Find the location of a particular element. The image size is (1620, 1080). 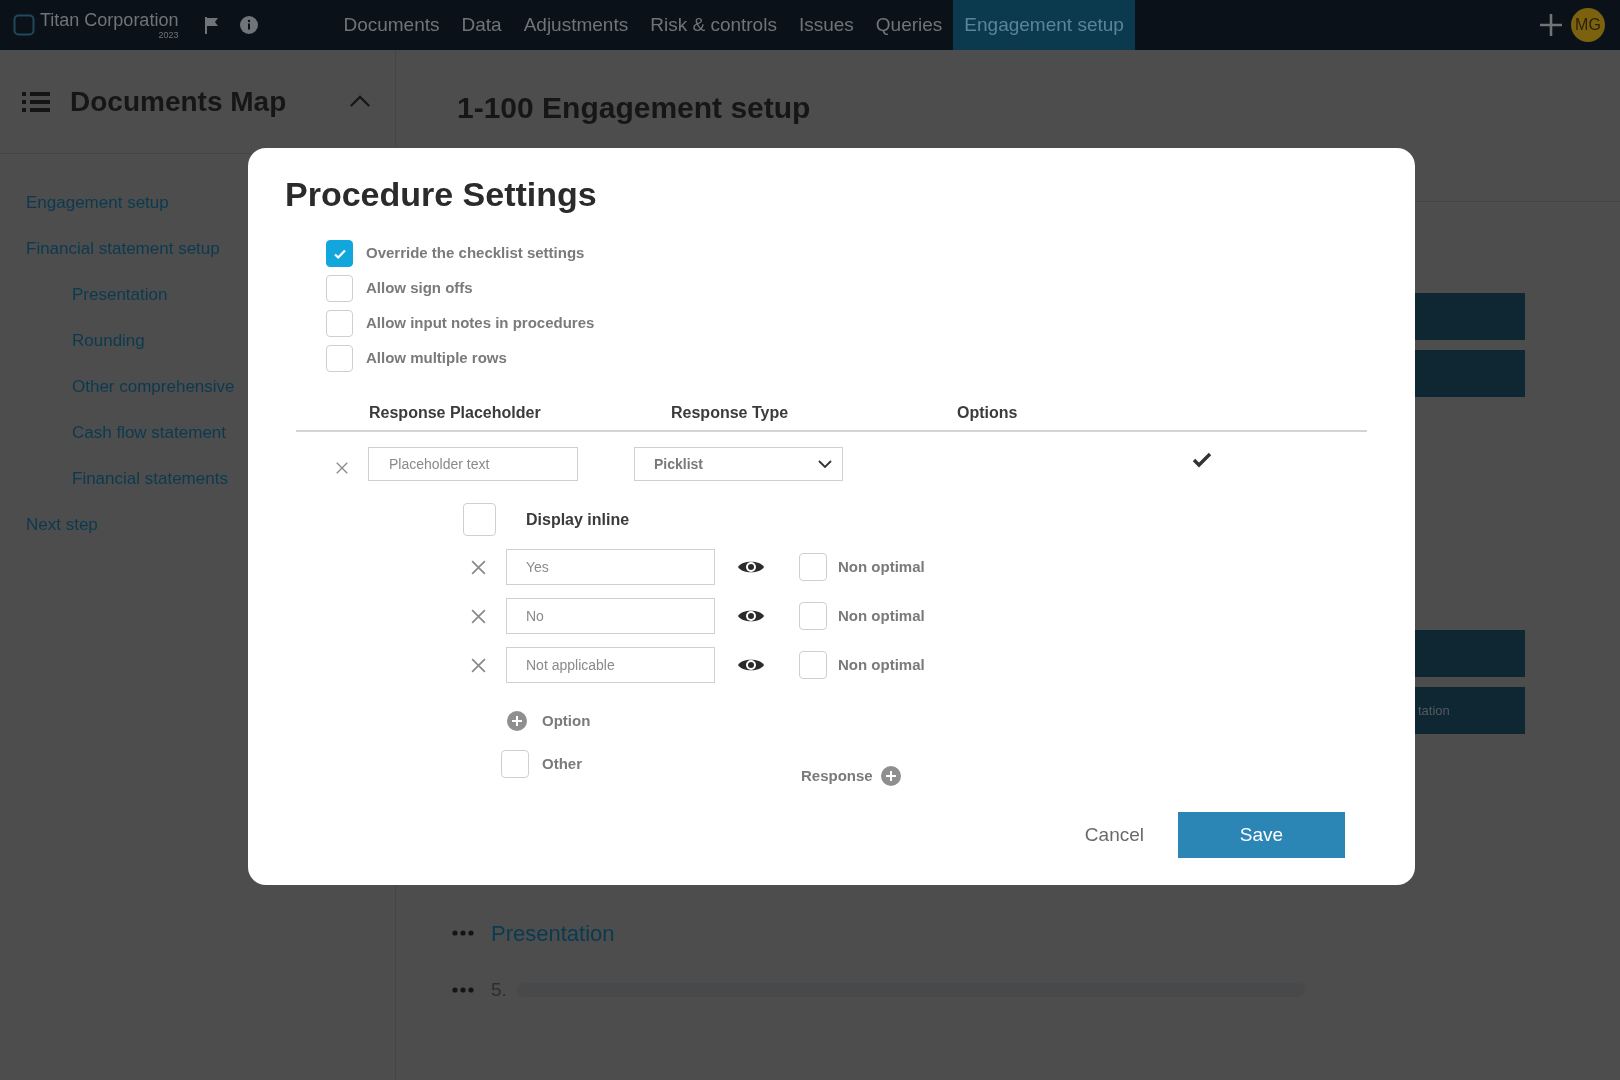

nav-tab: Issues is located at coordinates (826, 25).